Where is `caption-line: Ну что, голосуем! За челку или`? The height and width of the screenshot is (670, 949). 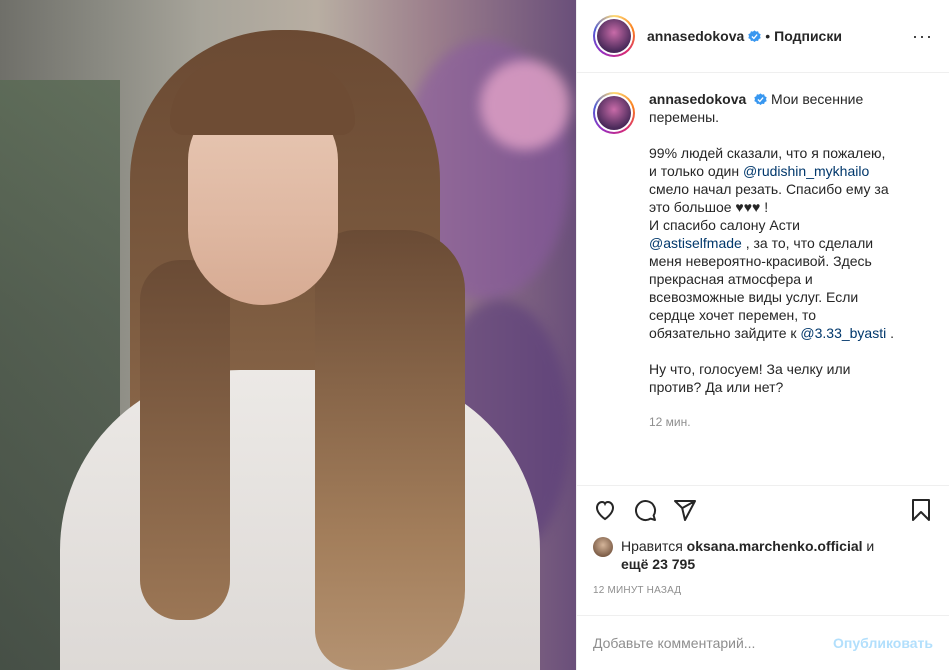 caption-line: Ну что, голосуем! За челку или is located at coordinates (750, 369).